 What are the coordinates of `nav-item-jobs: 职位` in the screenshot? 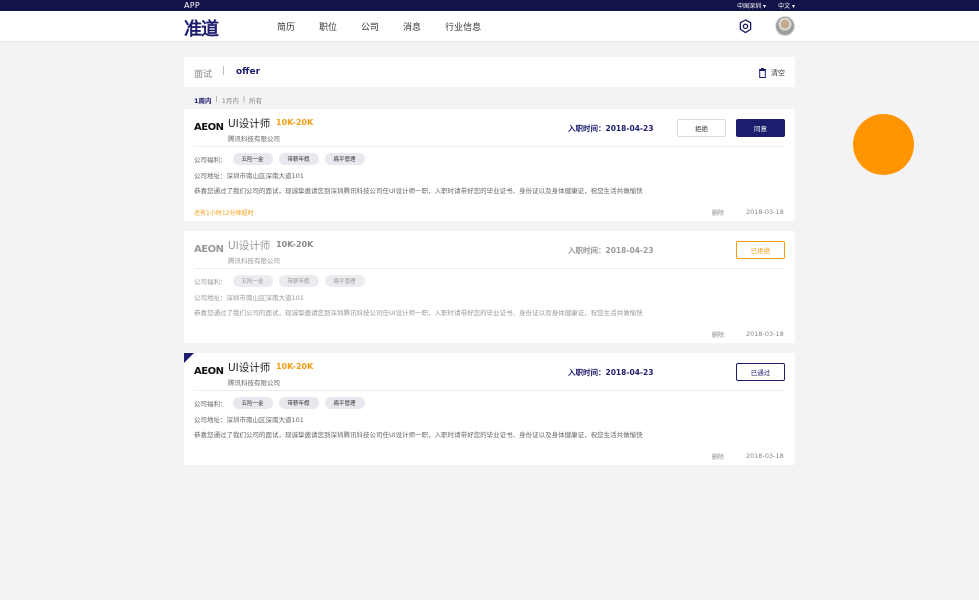 It's located at (328, 26).